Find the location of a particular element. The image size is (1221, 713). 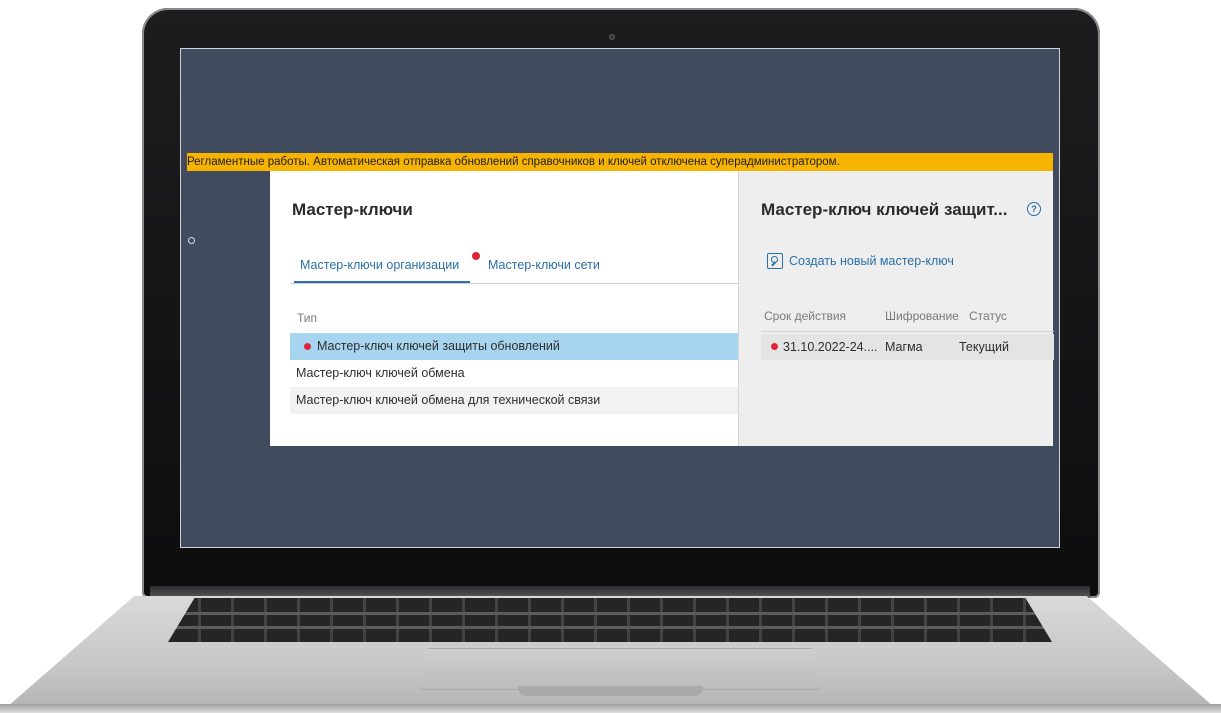

encryption-cell: Магма is located at coordinates (904, 347).